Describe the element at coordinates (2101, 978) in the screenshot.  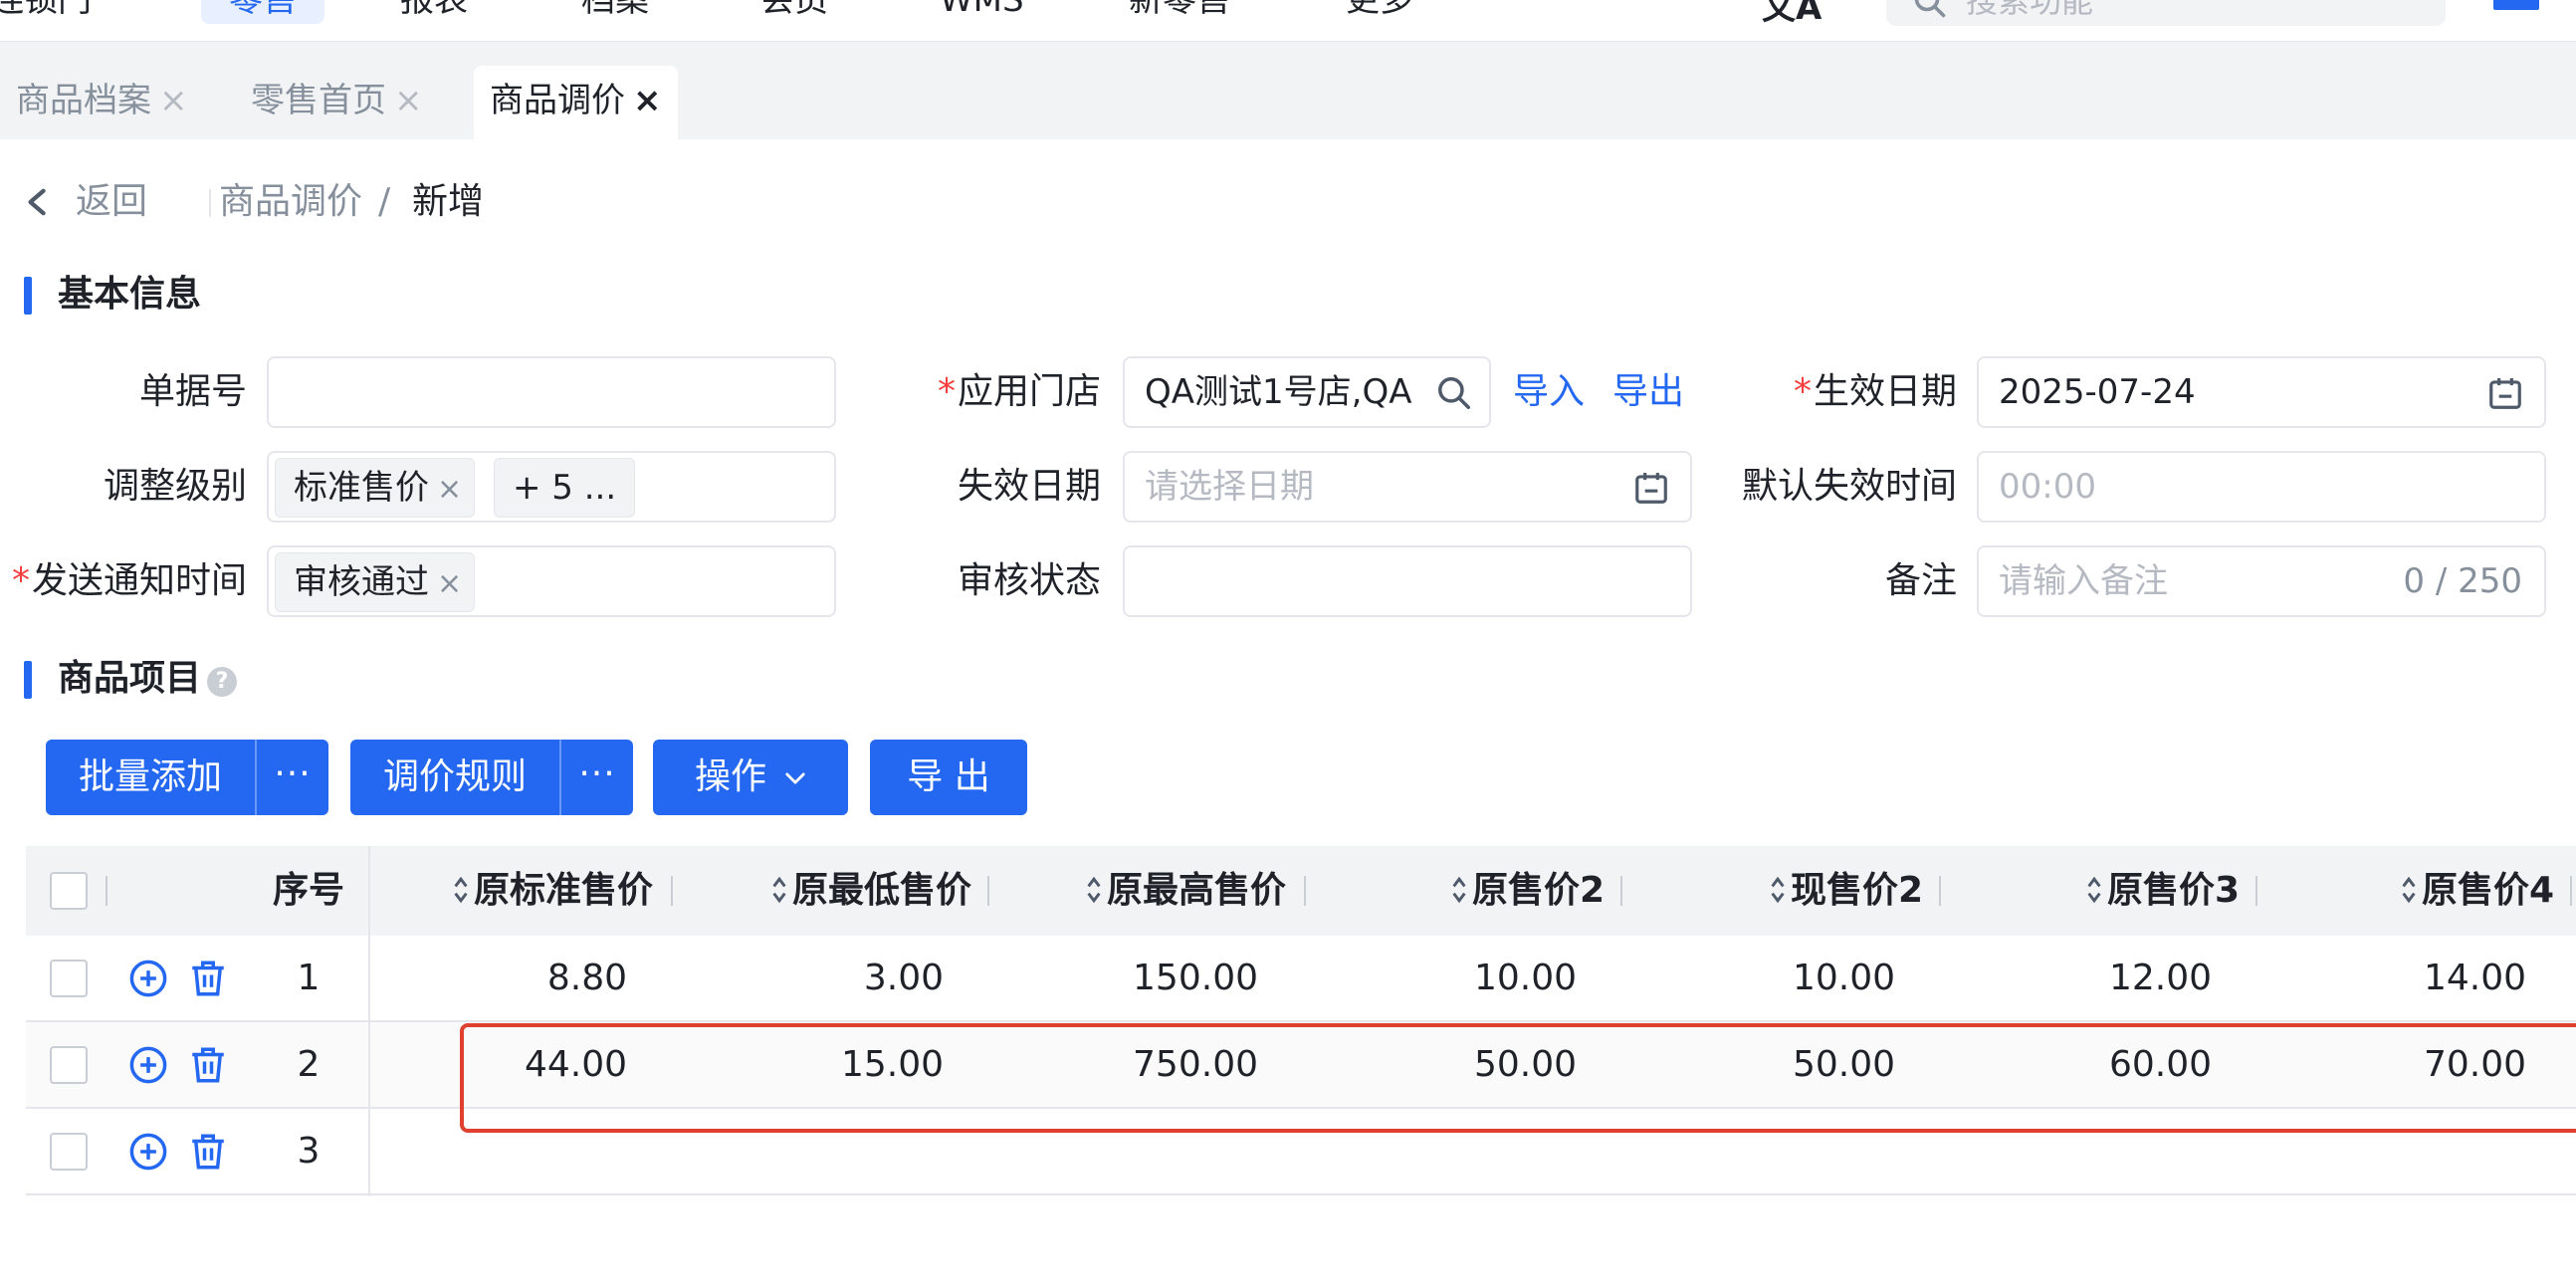
I see `cell-orig-price-3: 12.00` at that location.